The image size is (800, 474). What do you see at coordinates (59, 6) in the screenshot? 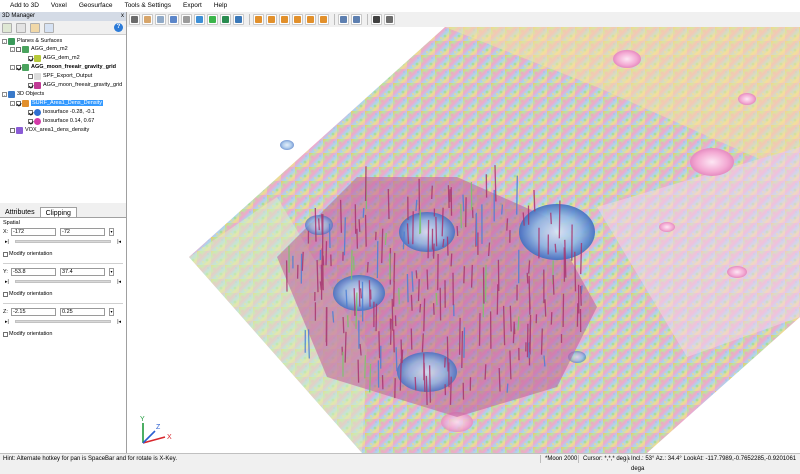
I see `menu-voxel: Voxel` at bounding box center [59, 6].